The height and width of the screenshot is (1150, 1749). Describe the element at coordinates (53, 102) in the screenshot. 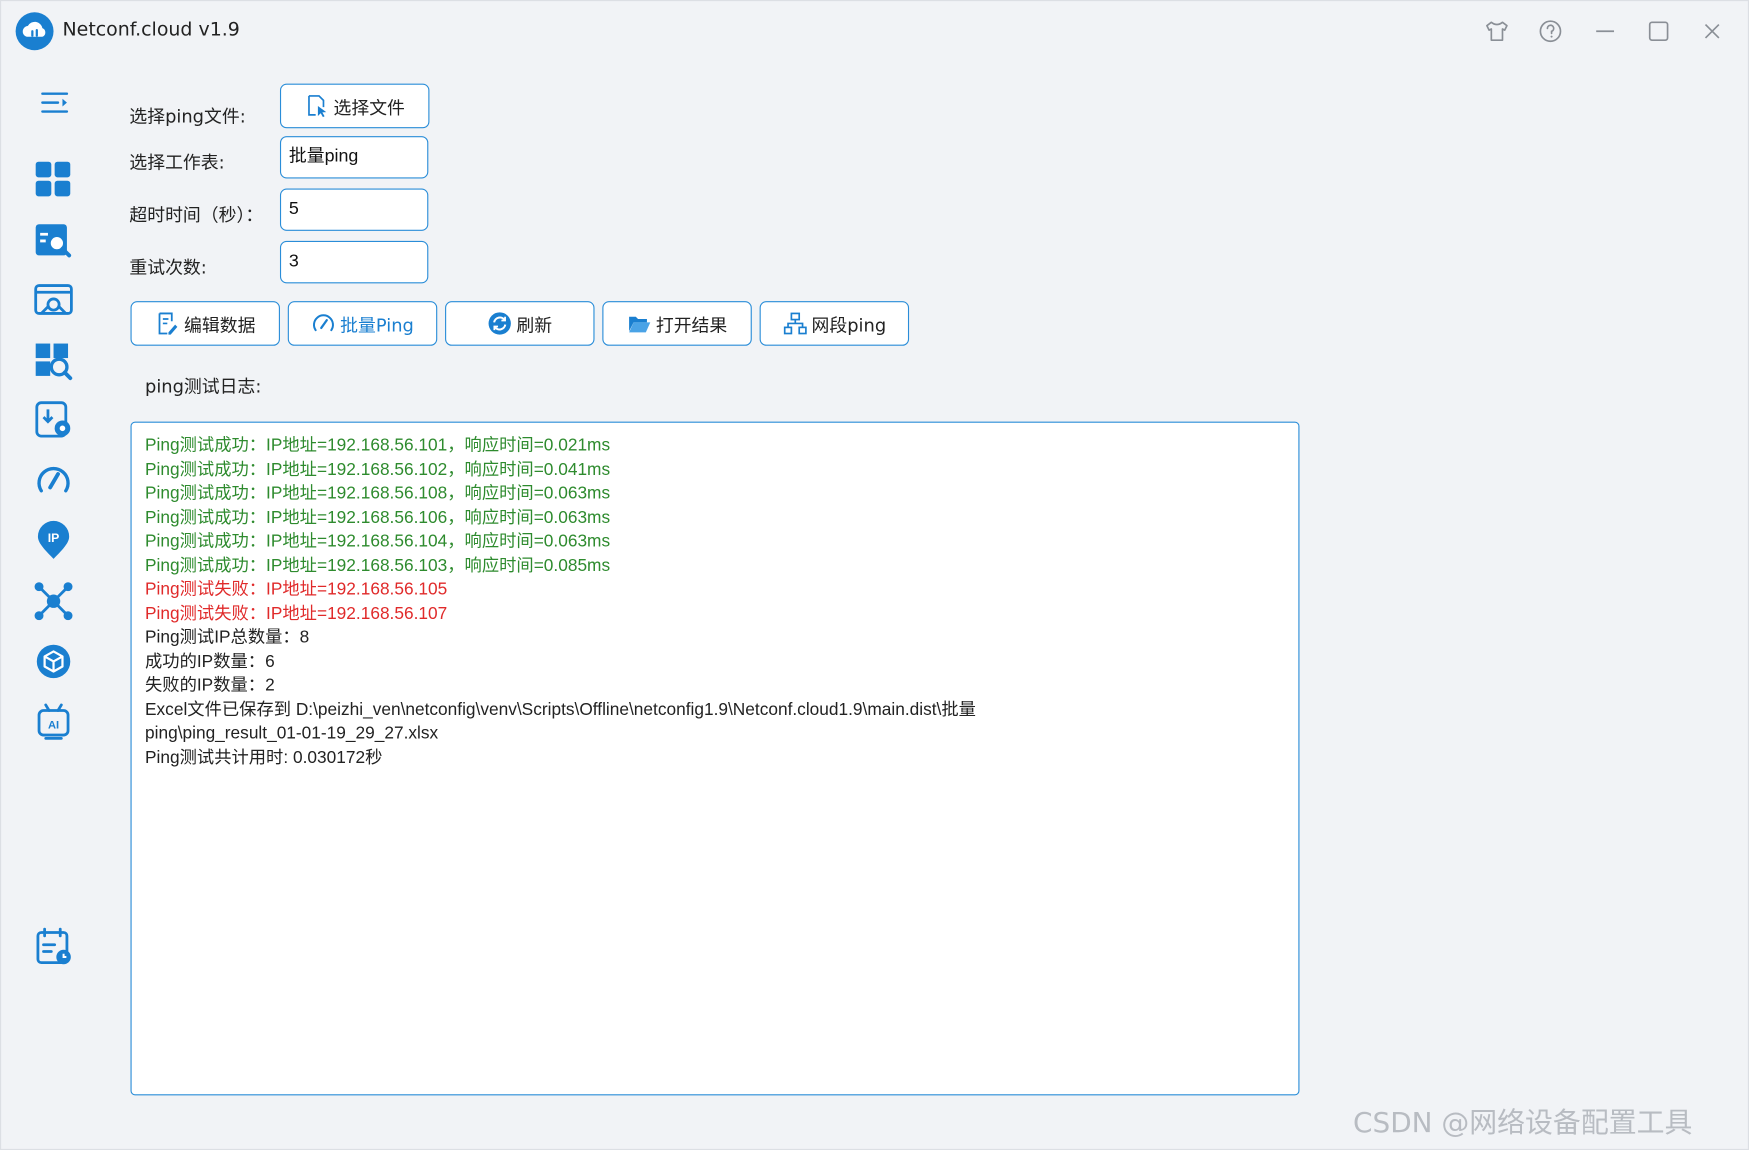

I see `collapse-menu-icon` at that location.